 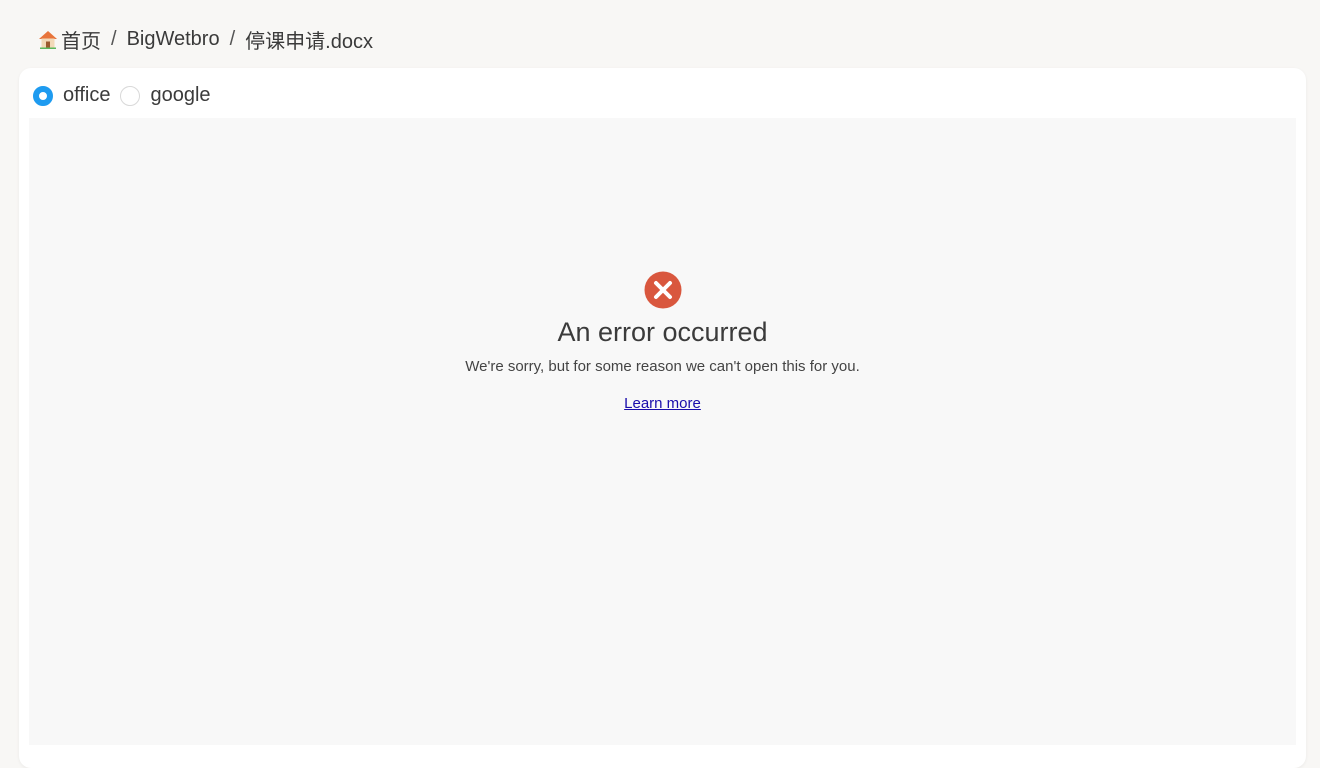 I want to click on breadcrumb-file: 停课申请.docx, so click(x=309, y=41).